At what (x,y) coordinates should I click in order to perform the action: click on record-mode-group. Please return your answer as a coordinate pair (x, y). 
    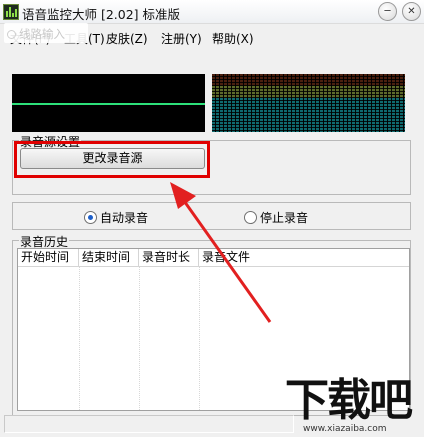
    Looking at the image, I should click on (211, 216).